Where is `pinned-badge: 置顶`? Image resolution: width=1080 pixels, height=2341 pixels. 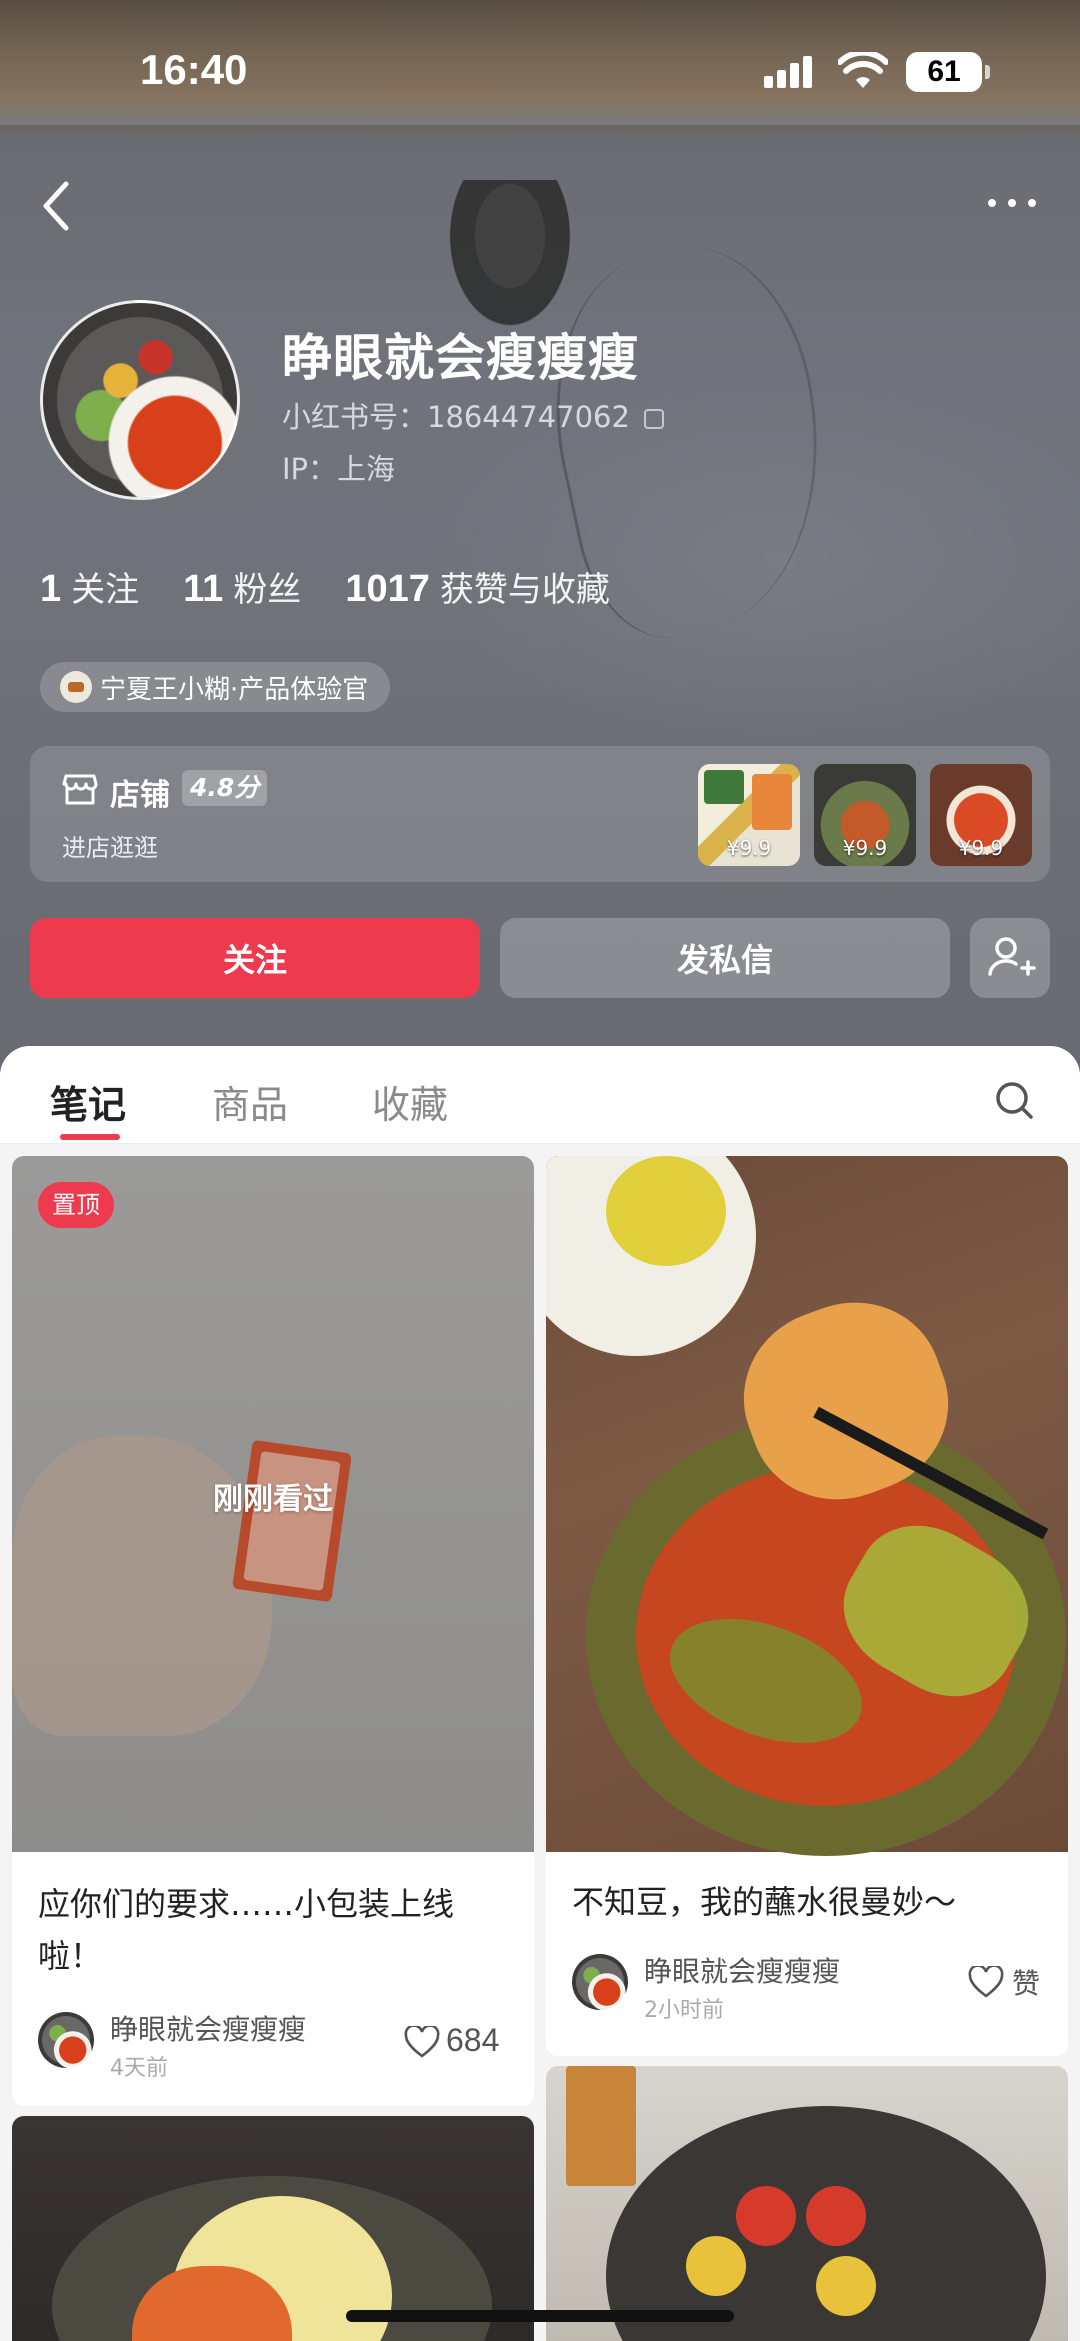 pinned-badge: 置顶 is located at coordinates (76, 1205).